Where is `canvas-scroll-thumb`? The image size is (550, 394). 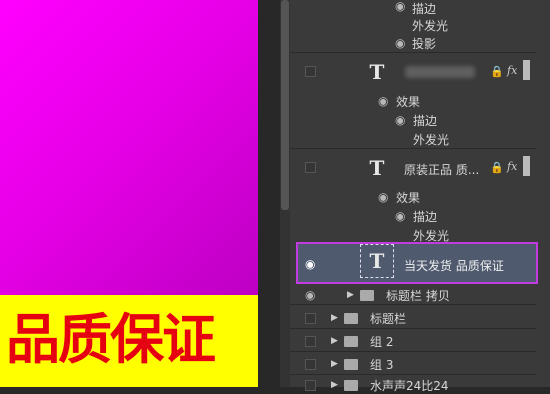
canvas-scroll-thumb is located at coordinates (285, 105).